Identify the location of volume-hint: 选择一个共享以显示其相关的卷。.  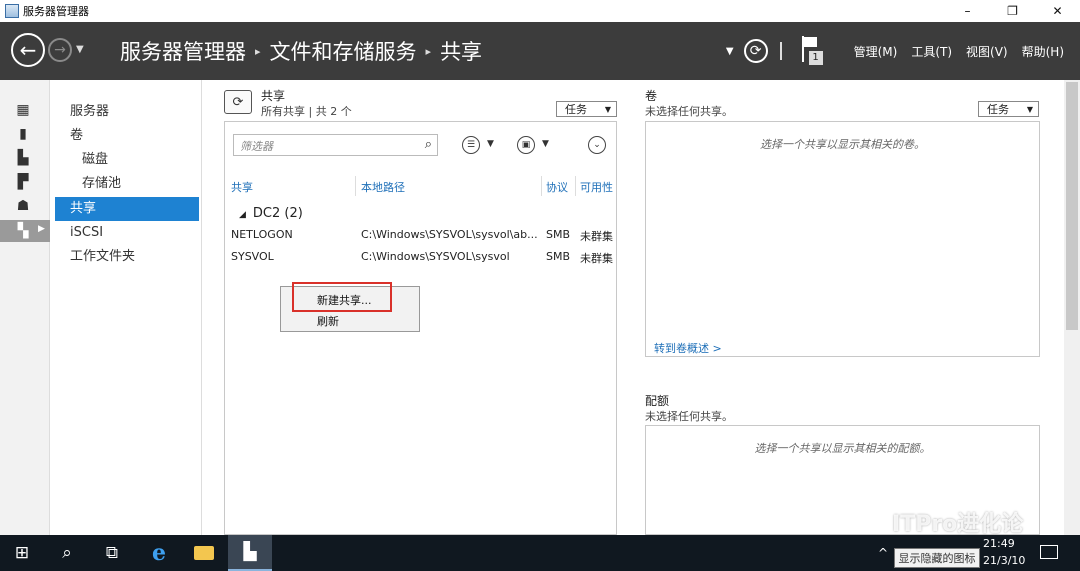
(842, 144).